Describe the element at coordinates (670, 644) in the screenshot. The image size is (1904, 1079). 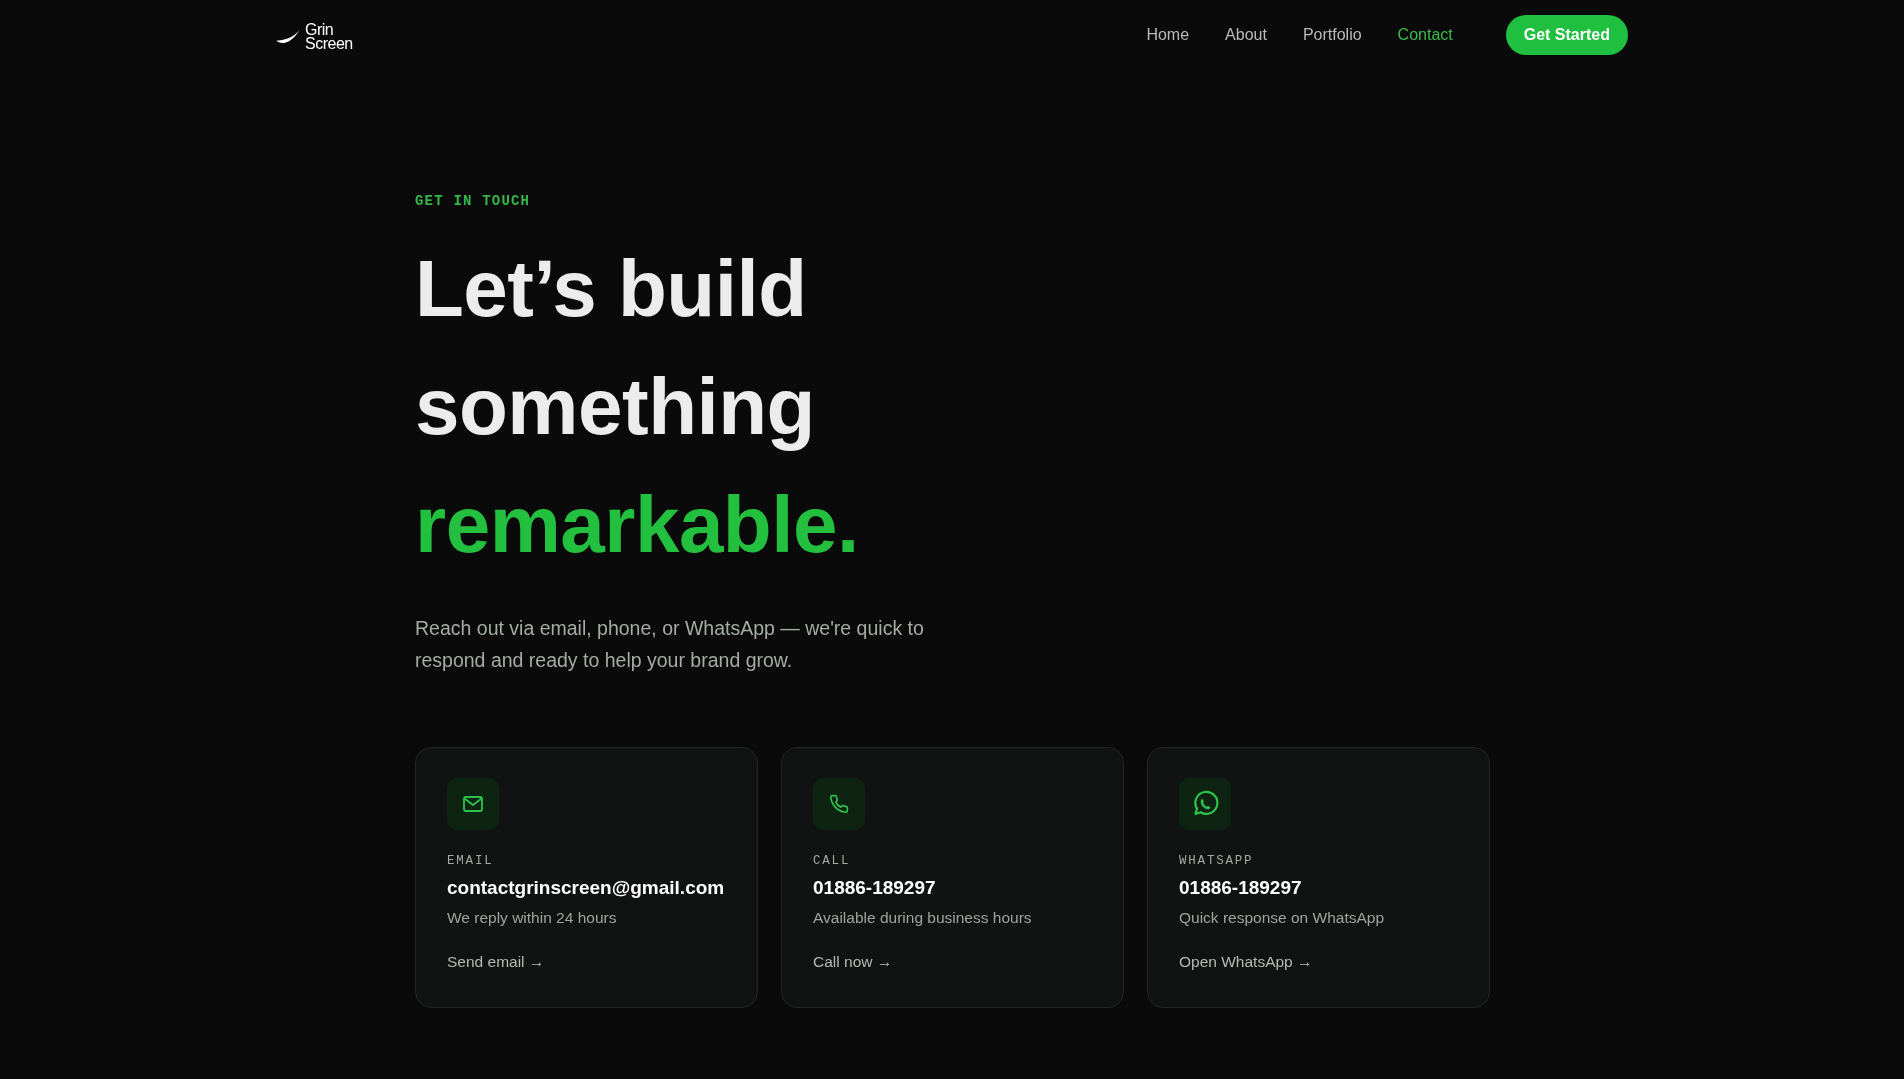
I see `intro-paragraph: Reach out via email, phone, or WhatsApp — we're quick to respond and ready to help your brand grow.` at that location.